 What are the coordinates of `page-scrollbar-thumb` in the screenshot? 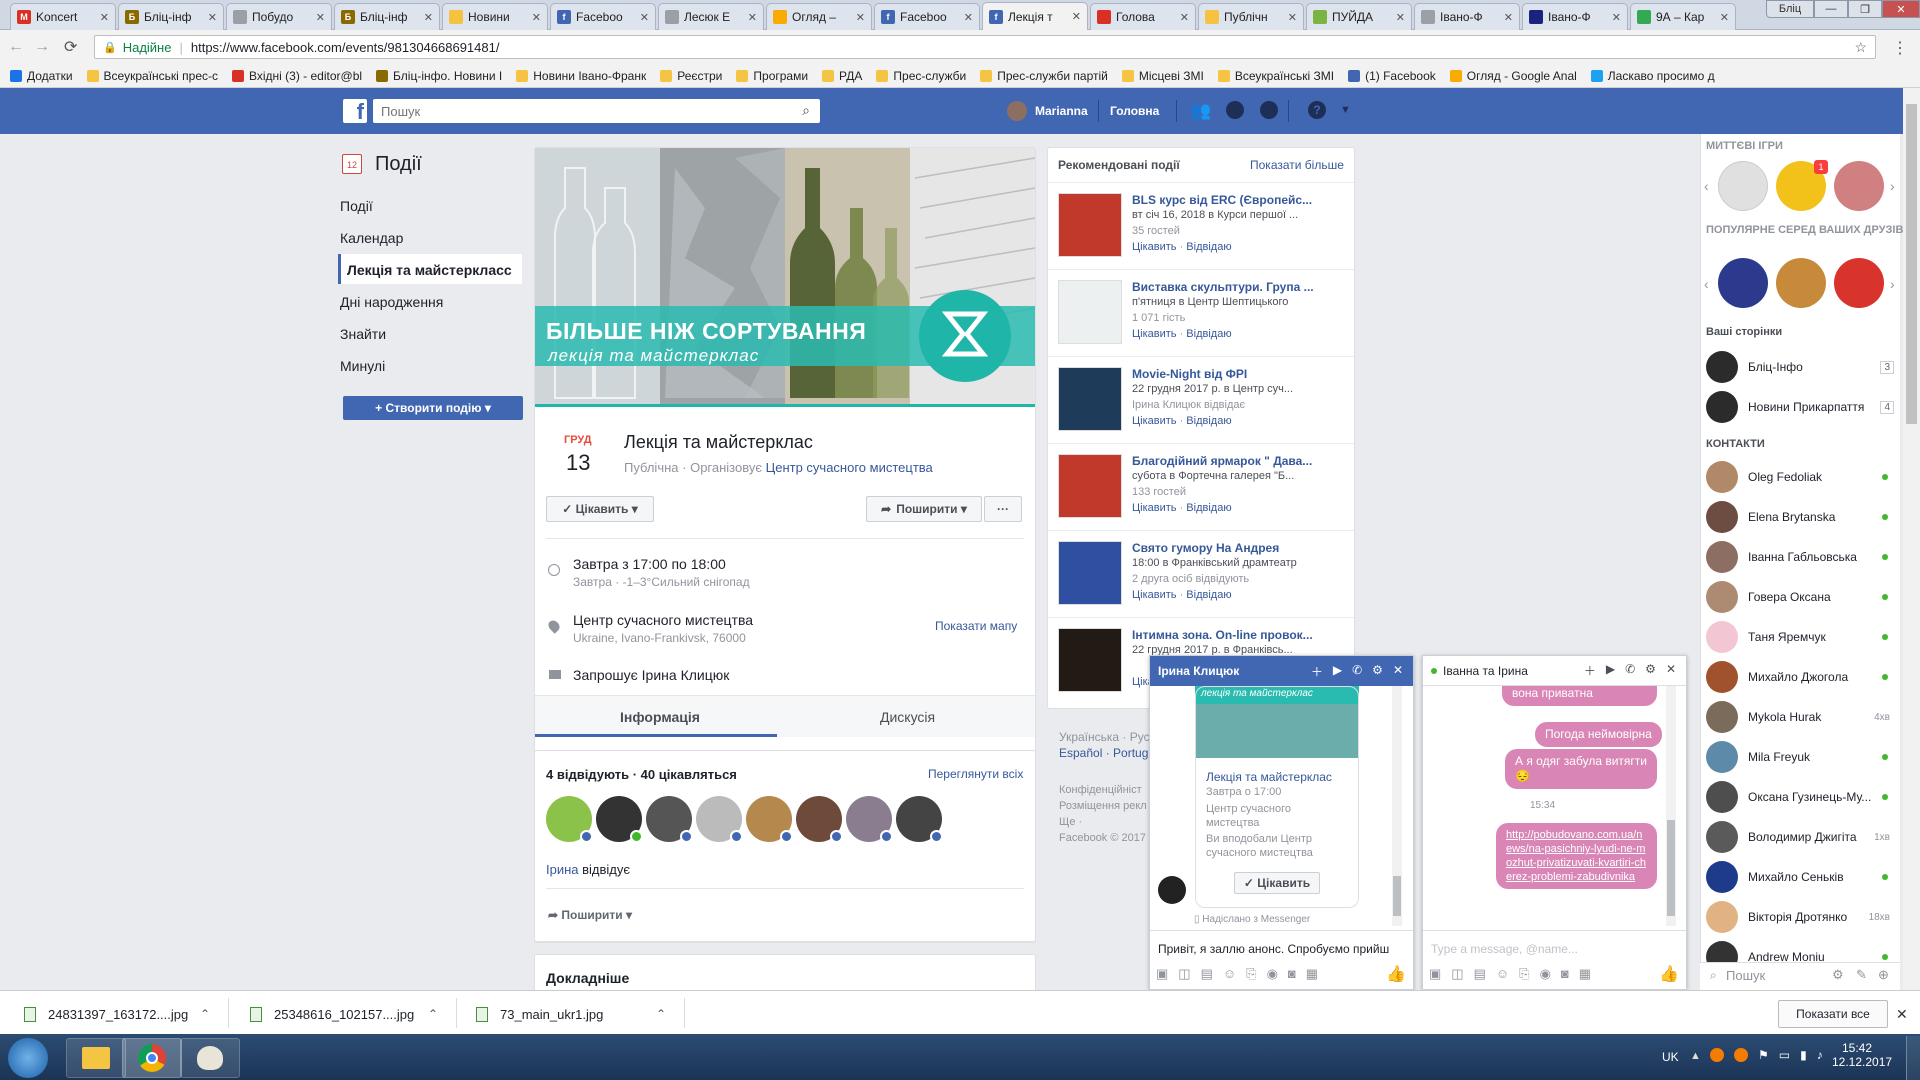 It's located at (1911, 264).